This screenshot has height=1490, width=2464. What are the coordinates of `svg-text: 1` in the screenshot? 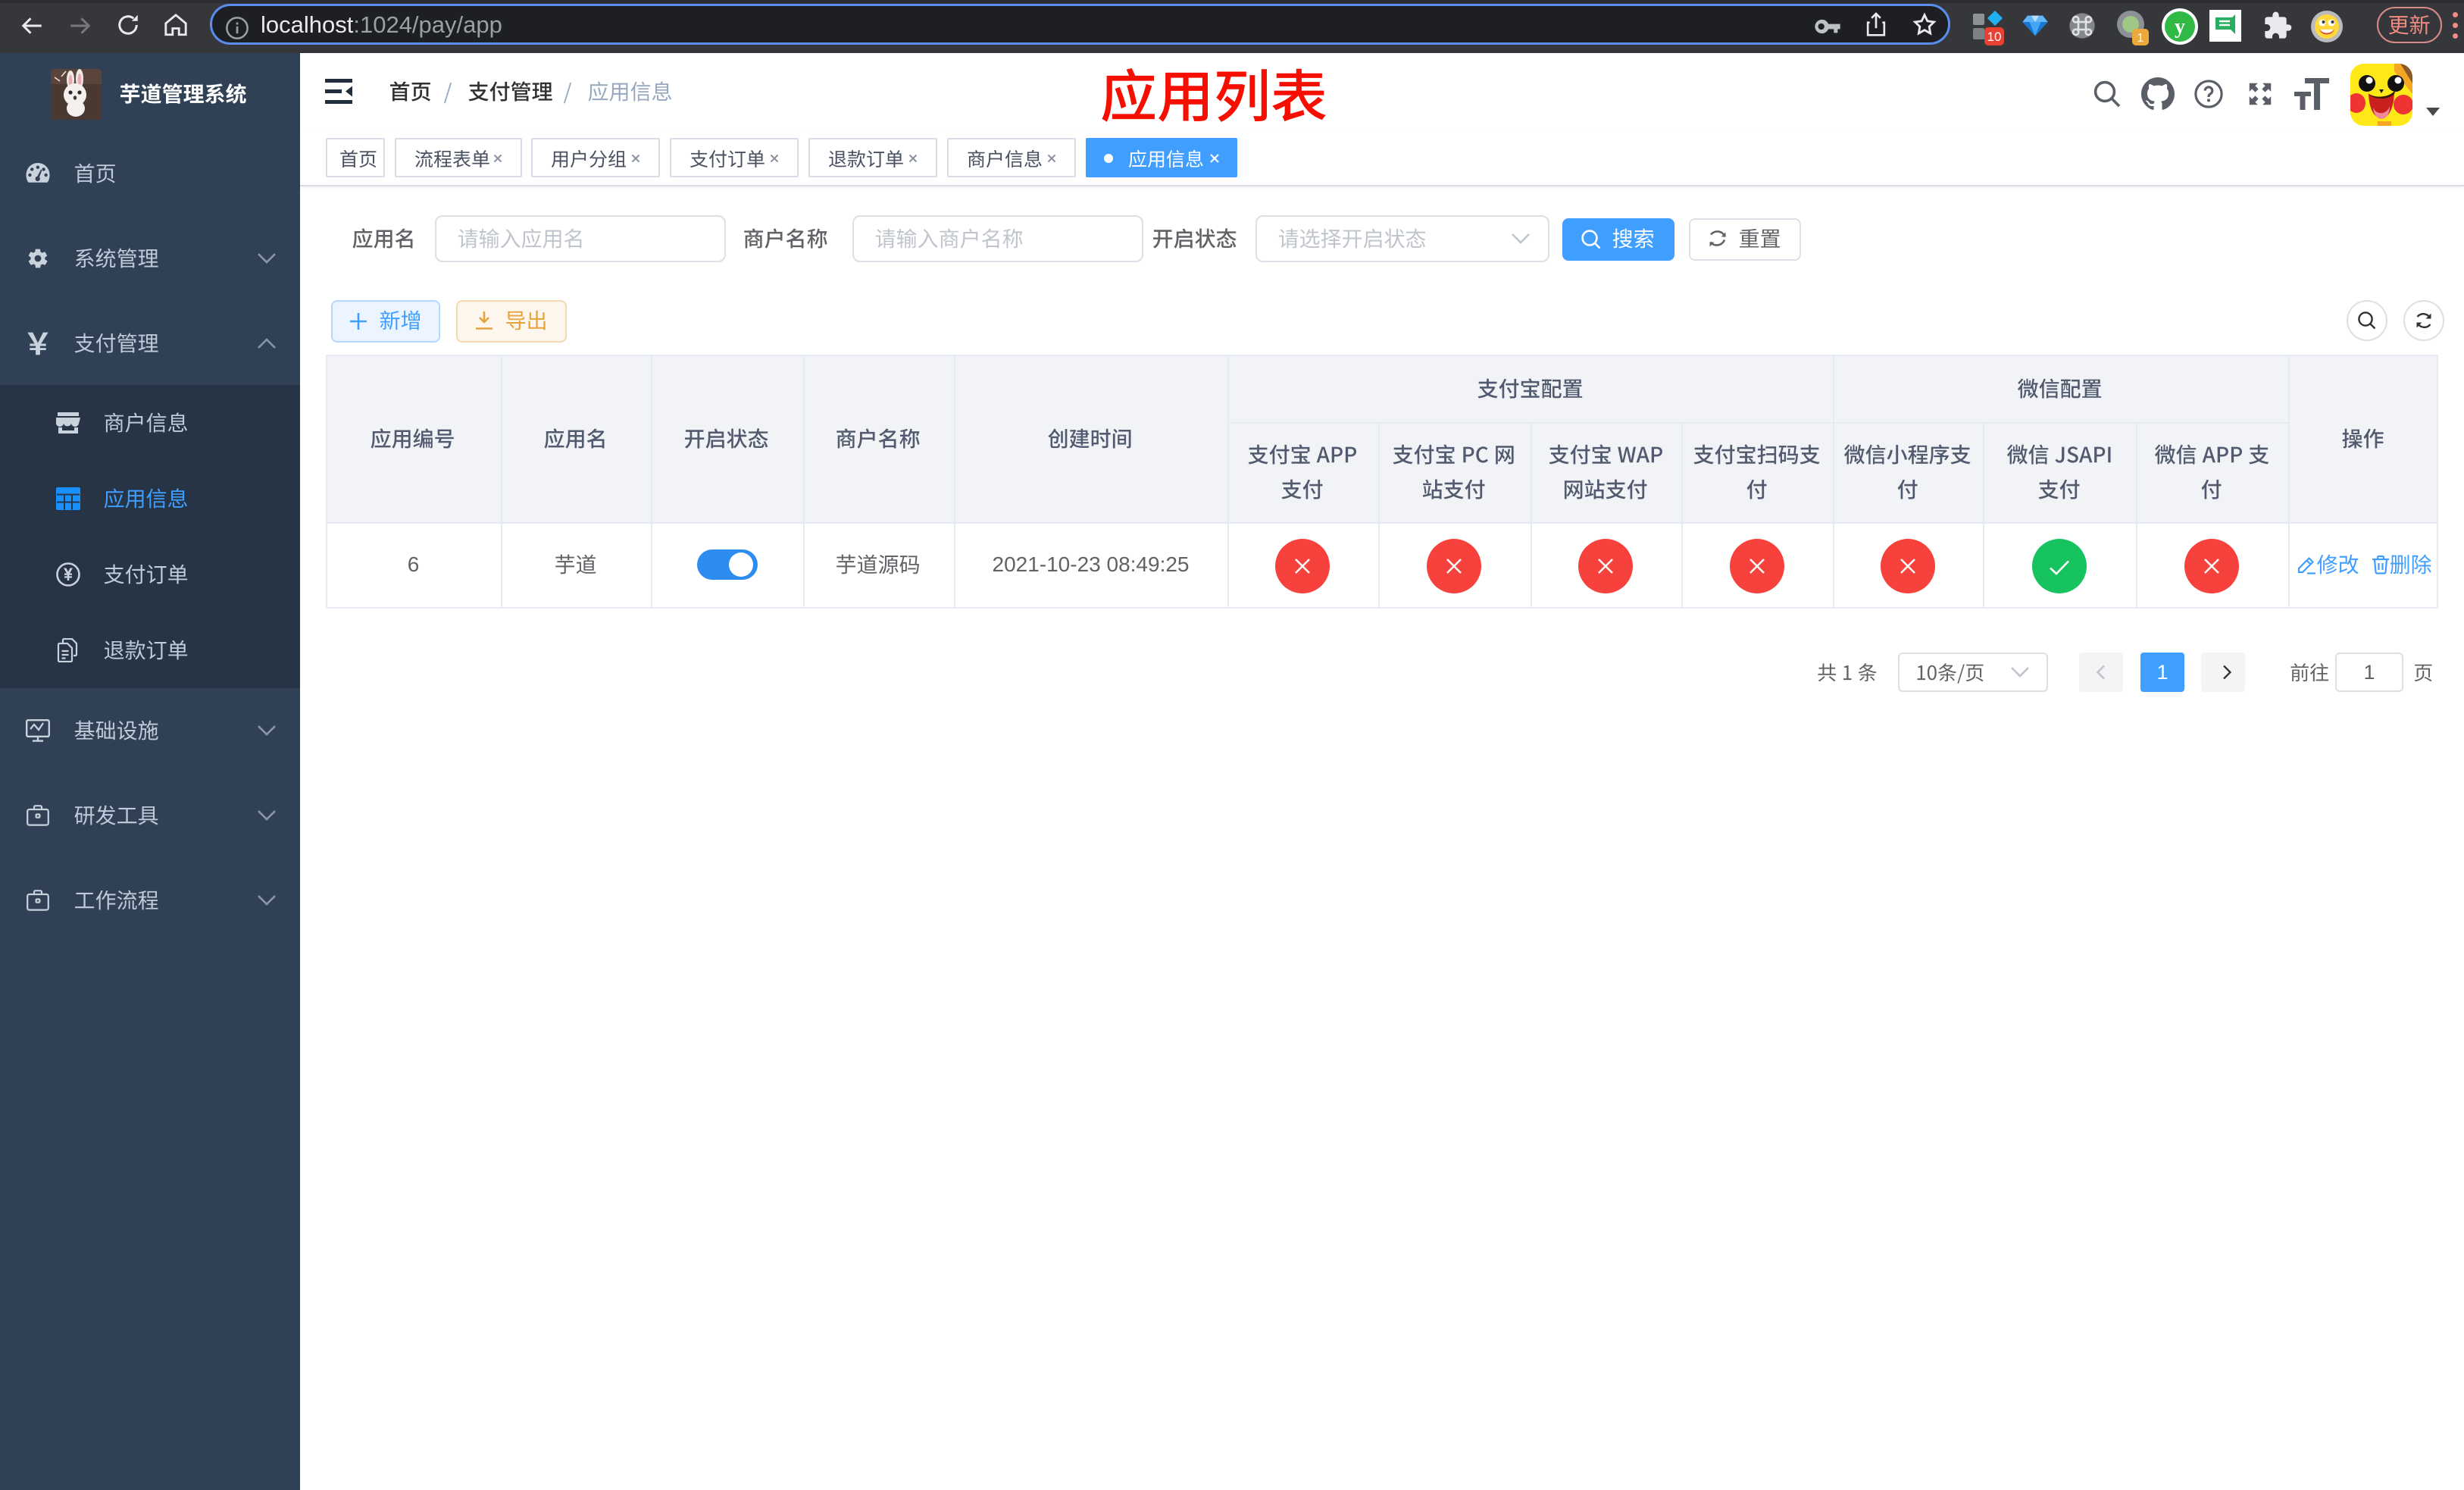 It's located at (2140, 38).